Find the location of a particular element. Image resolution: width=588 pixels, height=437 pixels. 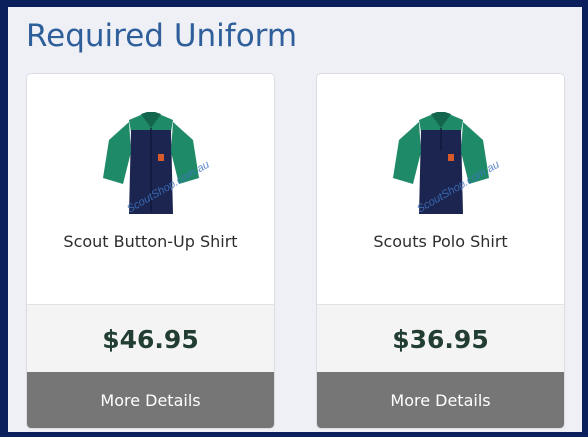

polo-shirt-icon: ScoutShop.com.au is located at coordinates (446, 163).